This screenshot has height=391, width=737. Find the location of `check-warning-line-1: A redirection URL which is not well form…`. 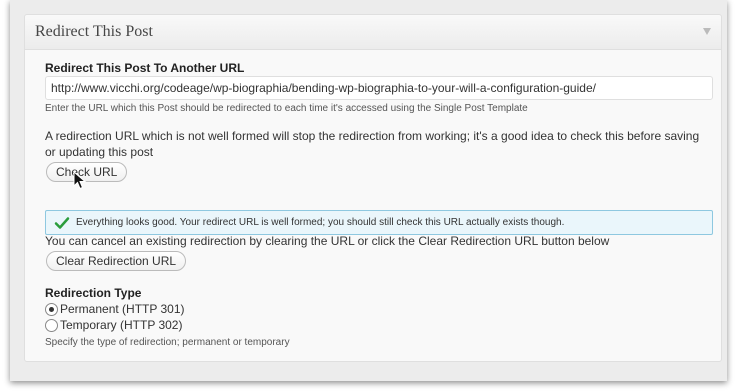

check-warning-line-1: A redirection URL which is not well form… is located at coordinates (372, 136).